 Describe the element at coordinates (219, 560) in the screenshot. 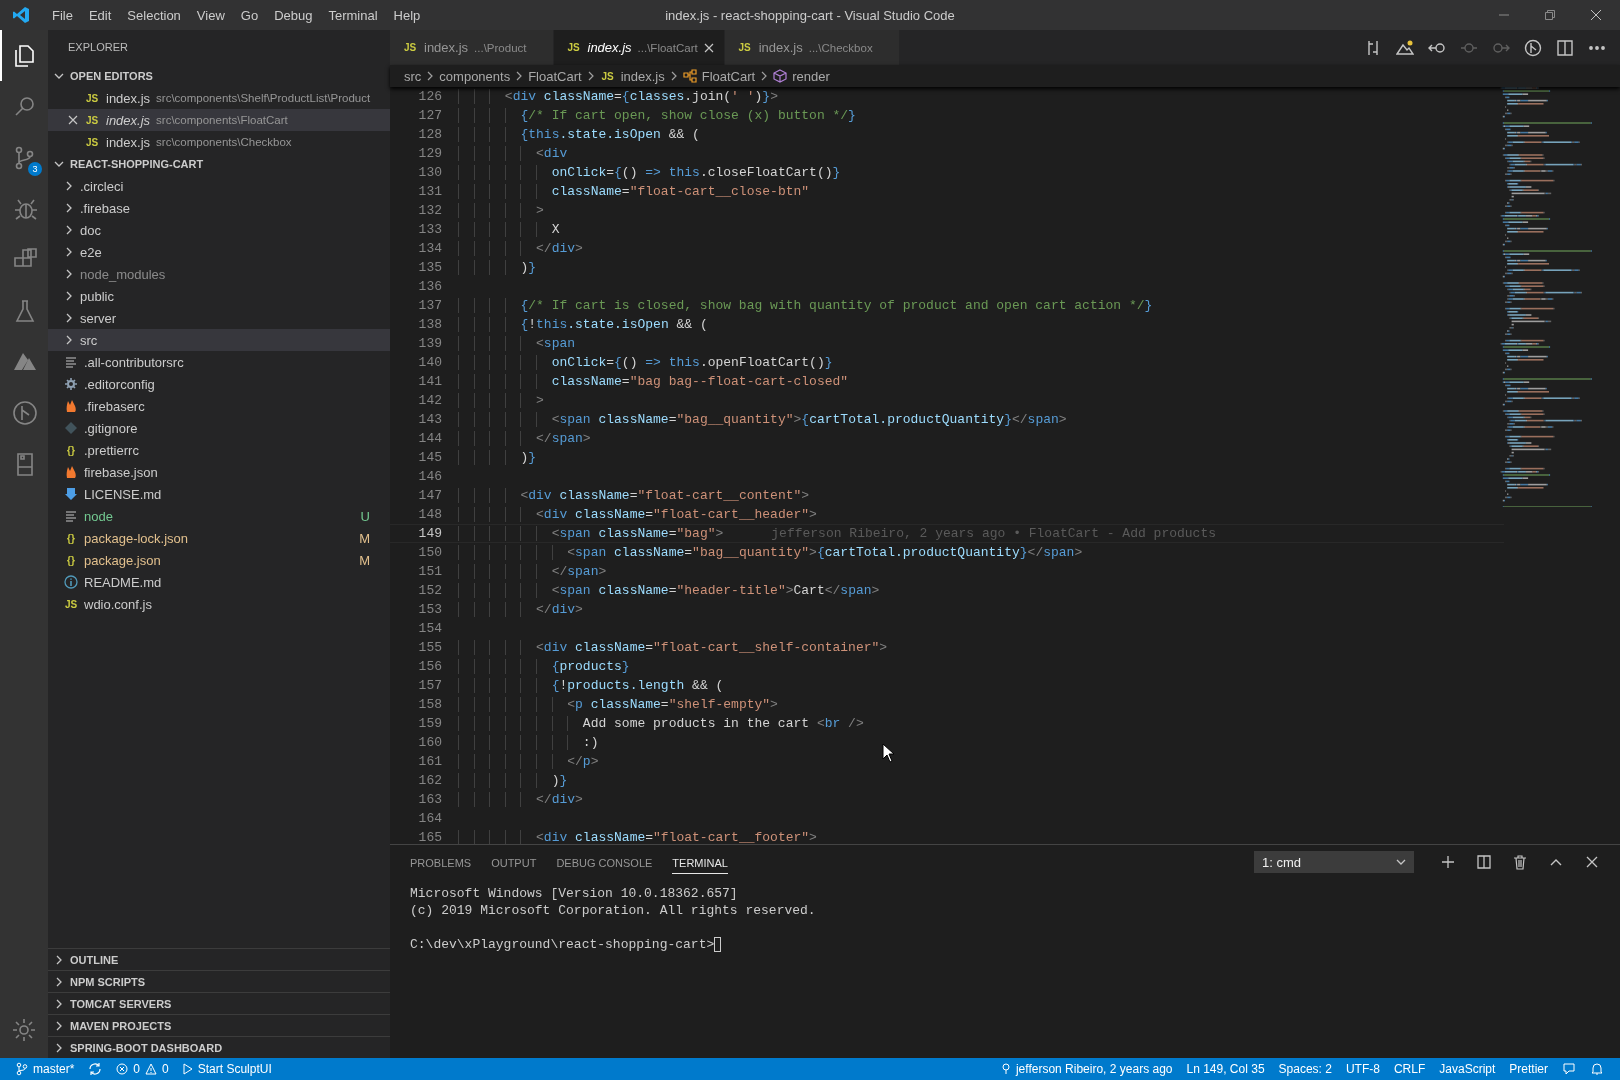

I see `tree-item: {} package.json M` at that location.